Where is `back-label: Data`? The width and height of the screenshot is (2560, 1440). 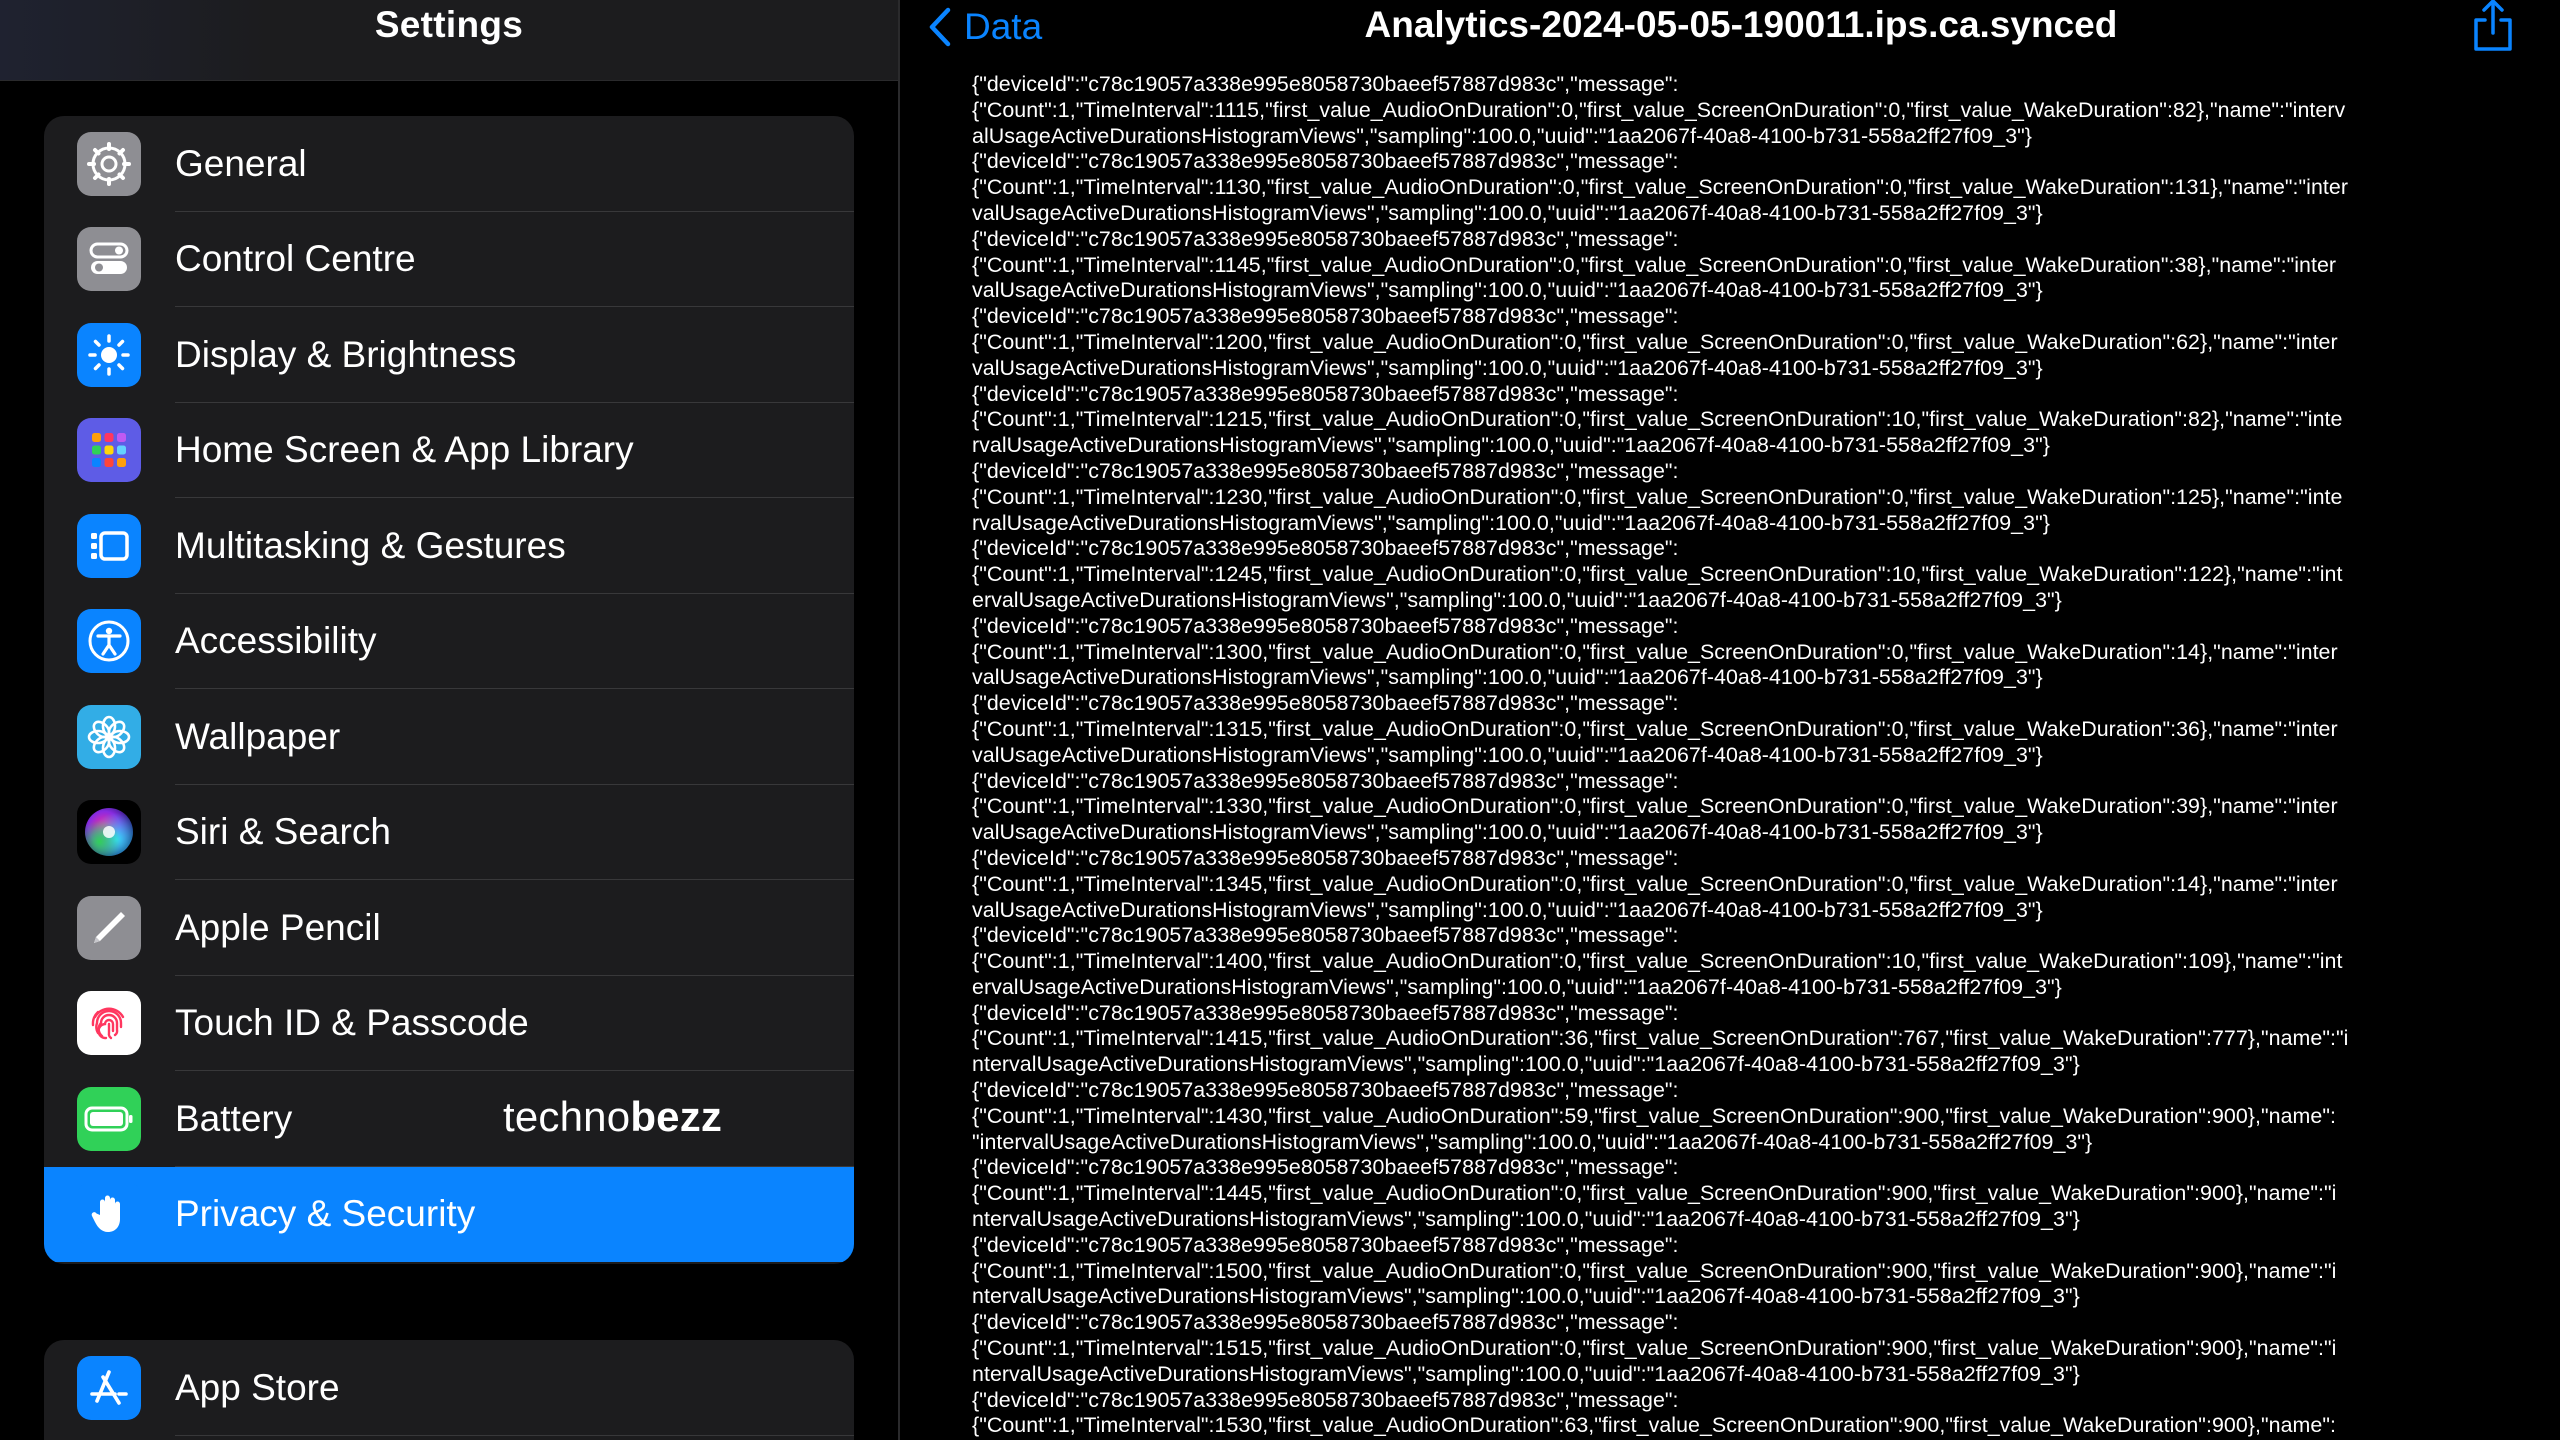 back-label: Data is located at coordinates (1003, 26).